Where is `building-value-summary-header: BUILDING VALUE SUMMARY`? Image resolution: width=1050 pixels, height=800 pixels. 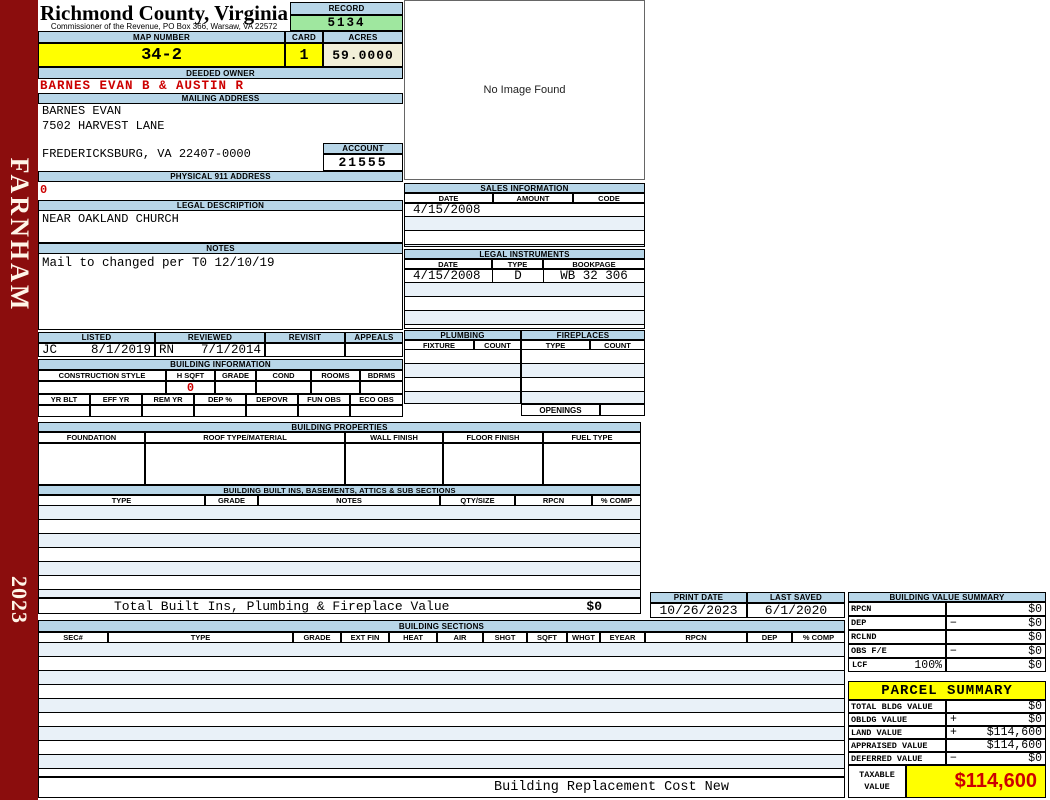
building-value-summary-header: BUILDING VALUE SUMMARY is located at coordinates (947, 597).